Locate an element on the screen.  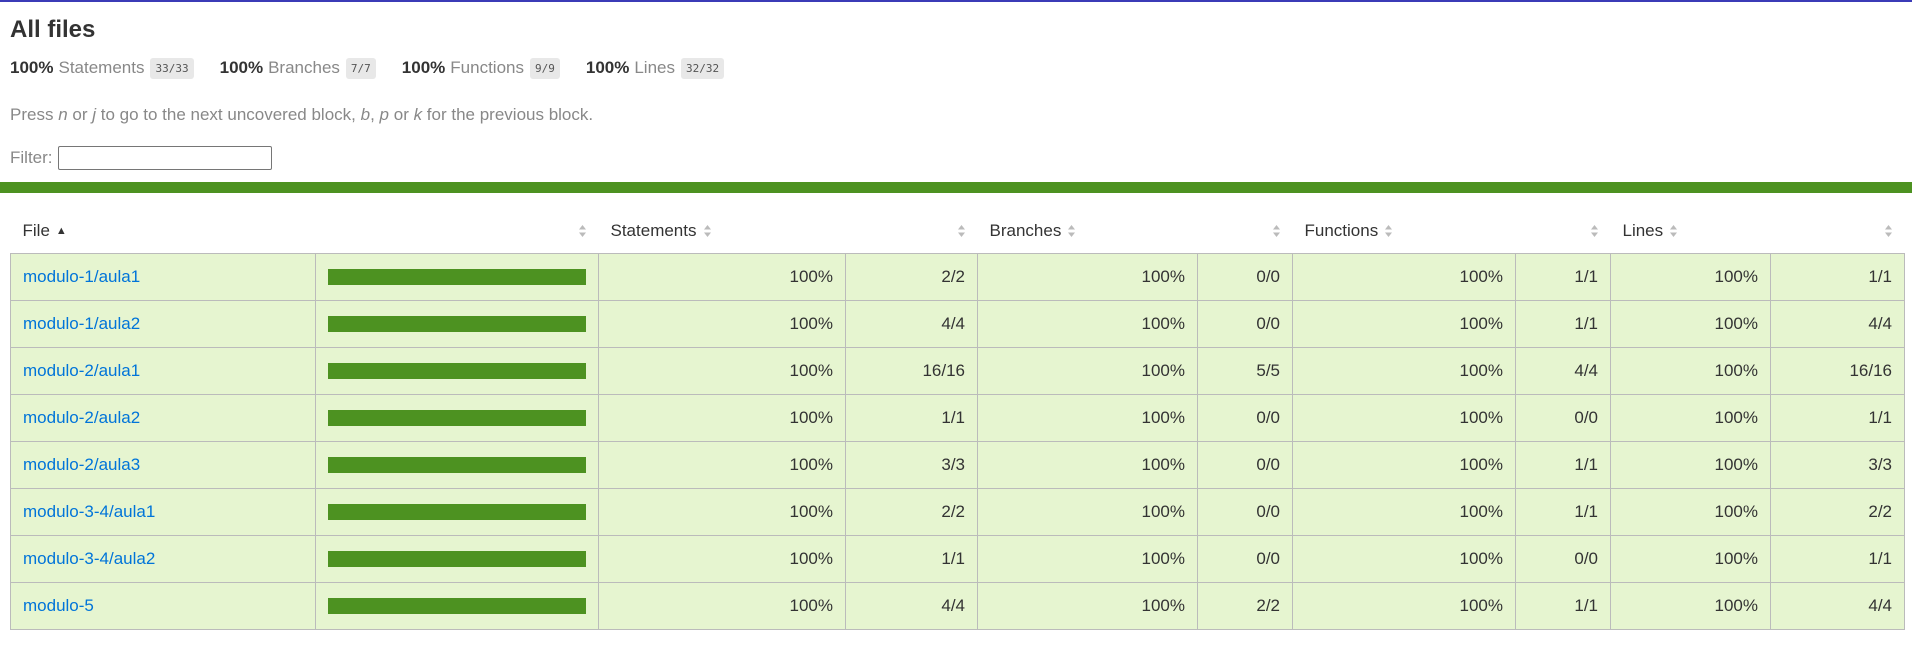
file-link: modulo-2/aula3 is located at coordinates (81, 464).